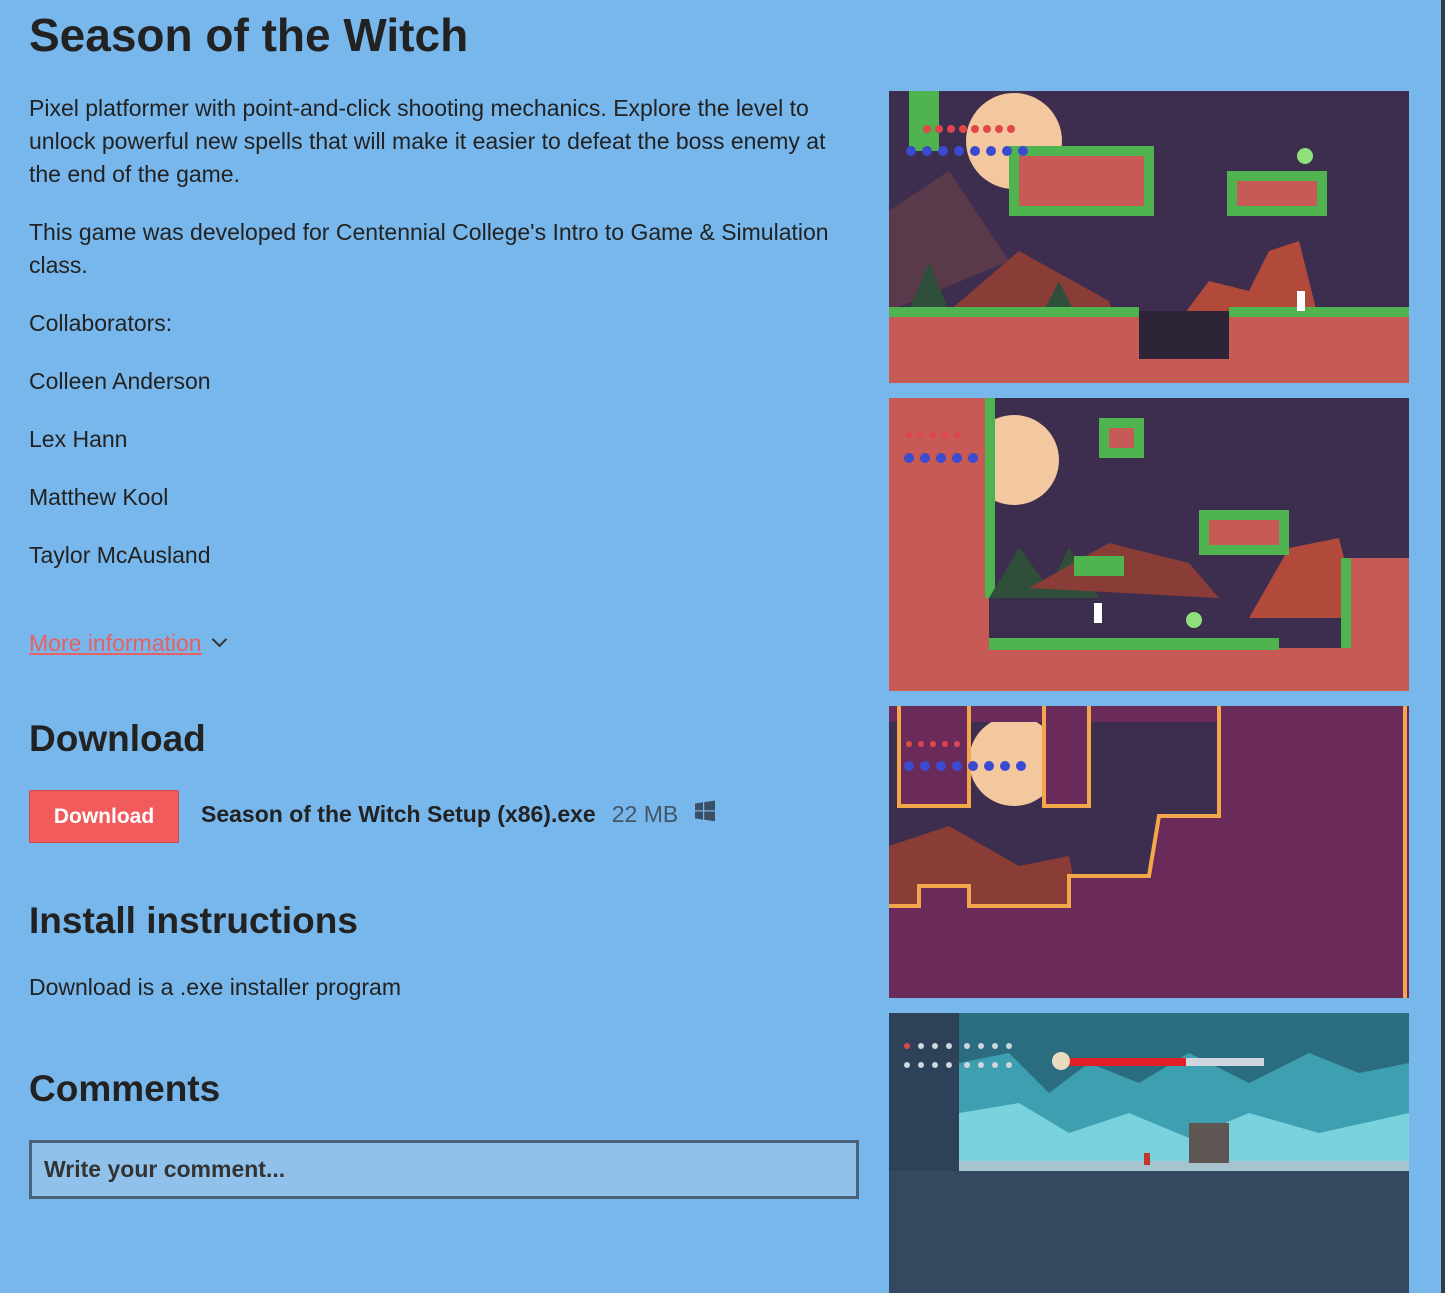 The image size is (1445, 1293). What do you see at coordinates (705, 814) in the screenshot?
I see `windows-icon` at bounding box center [705, 814].